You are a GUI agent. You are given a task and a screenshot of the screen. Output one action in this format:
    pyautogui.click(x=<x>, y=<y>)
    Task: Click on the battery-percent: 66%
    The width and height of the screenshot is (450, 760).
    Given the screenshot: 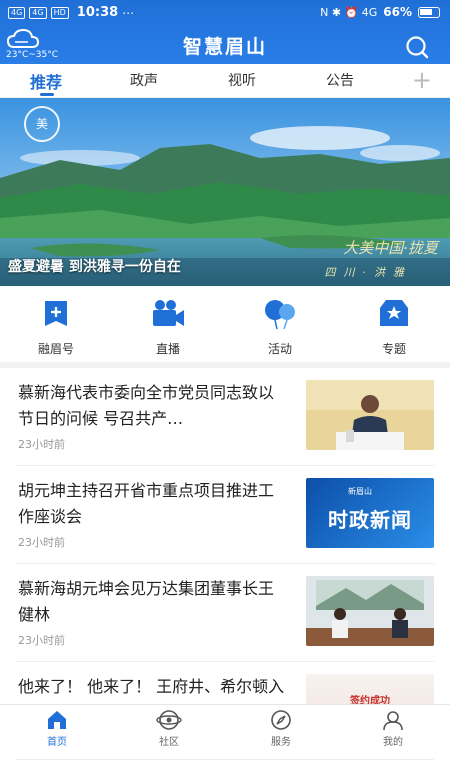 What is the action you would take?
    pyautogui.click(x=397, y=12)
    